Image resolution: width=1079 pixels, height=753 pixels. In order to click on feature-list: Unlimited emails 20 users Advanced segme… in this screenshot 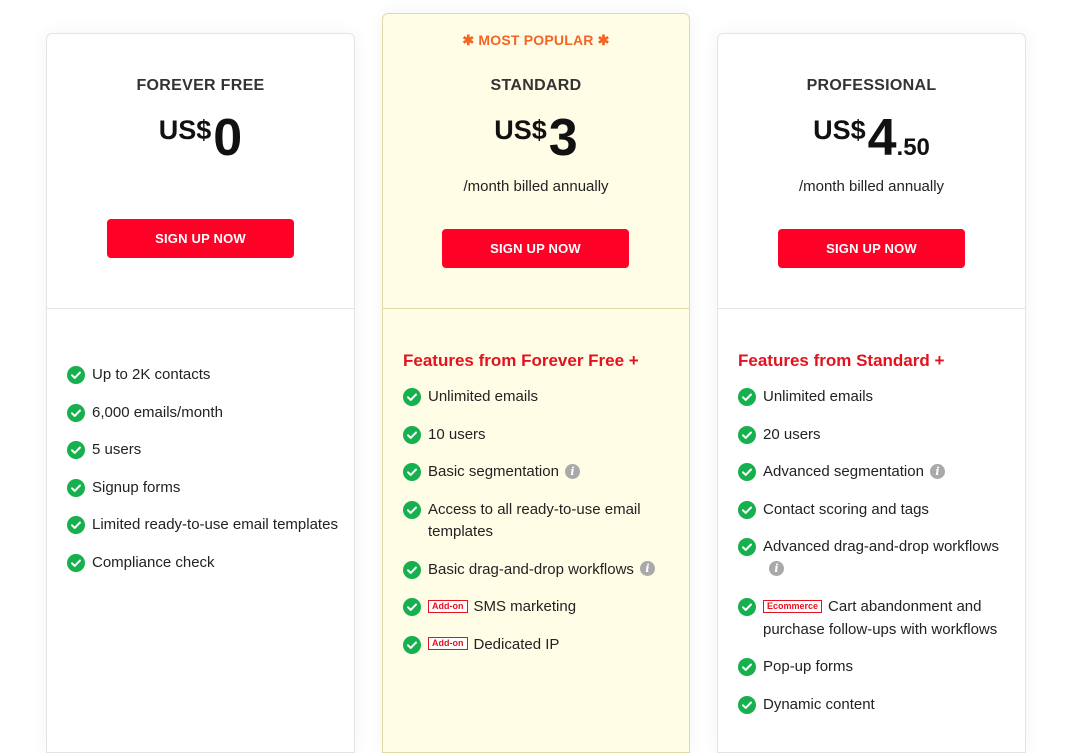, I will do `click(873, 558)`.